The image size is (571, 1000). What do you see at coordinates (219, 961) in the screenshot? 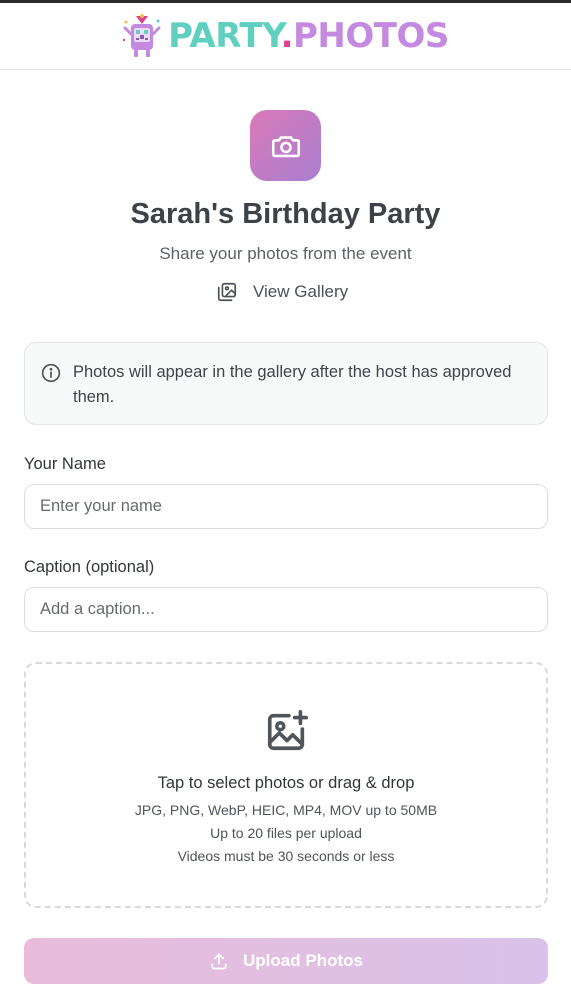
I see `upload-icon` at bounding box center [219, 961].